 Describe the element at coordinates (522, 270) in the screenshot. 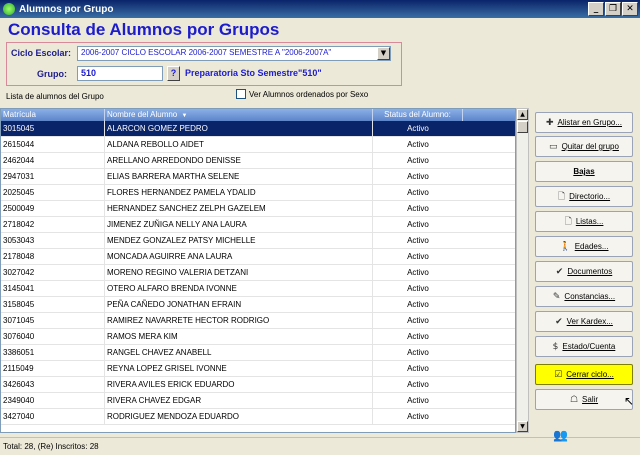

I see `table-scrollbar: ▲ ▼` at that location.